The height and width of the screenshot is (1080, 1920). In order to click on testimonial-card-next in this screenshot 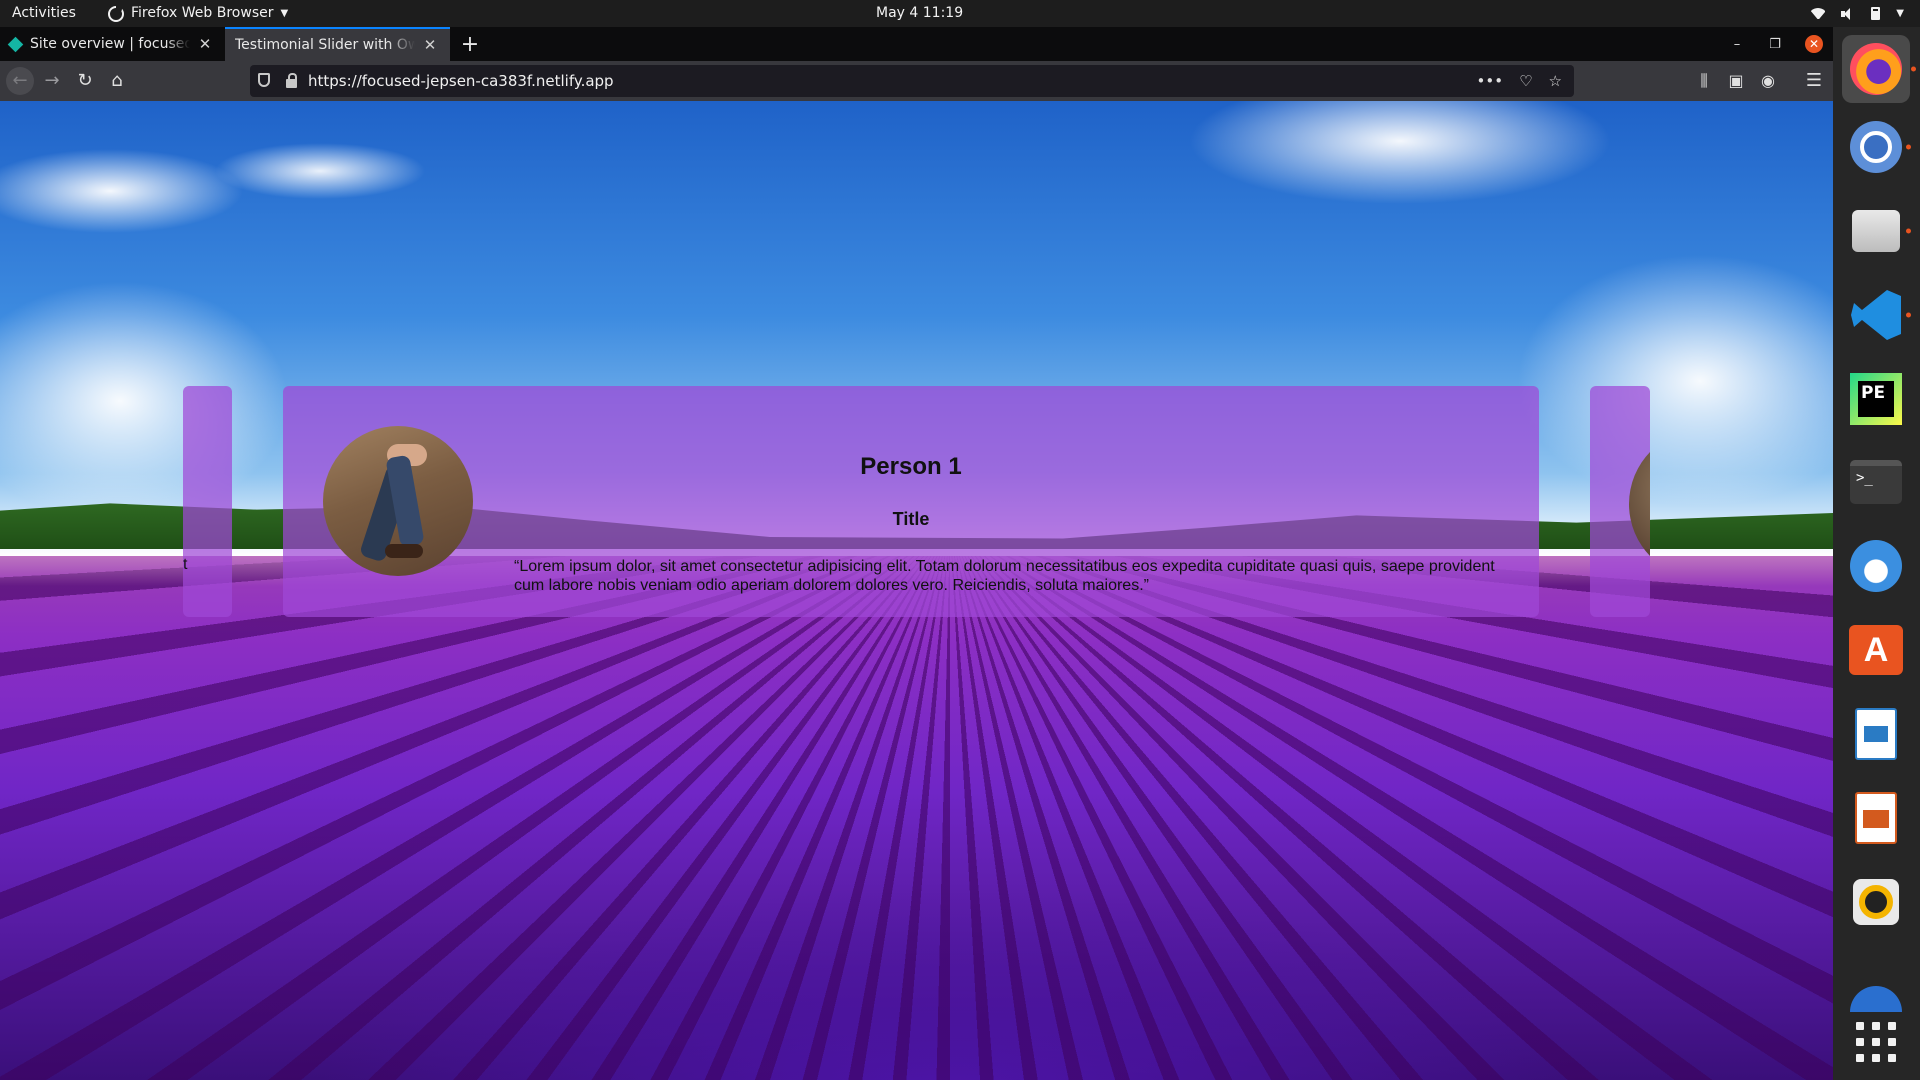, I will do `click(1620, 501)`.